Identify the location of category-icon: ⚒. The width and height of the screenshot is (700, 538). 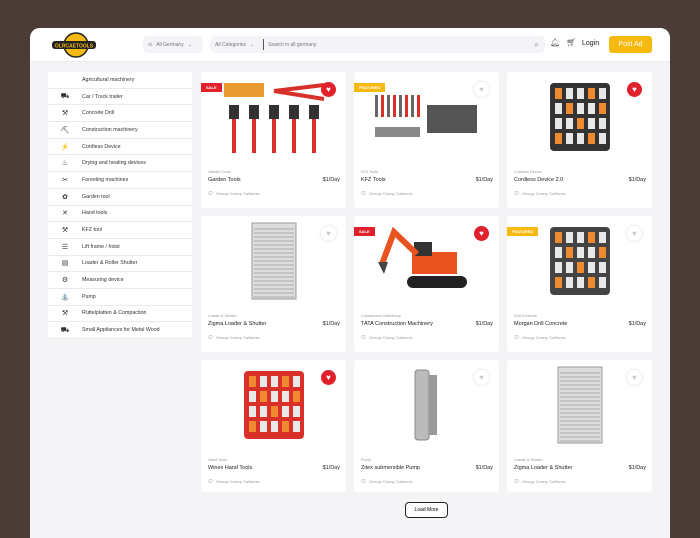
(65, 231).